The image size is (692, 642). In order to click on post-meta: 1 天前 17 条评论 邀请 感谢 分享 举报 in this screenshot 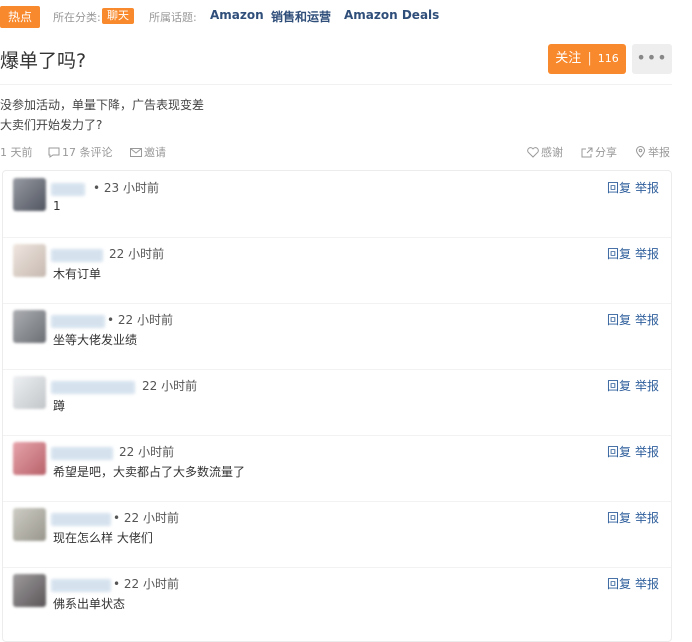, I will do `click(340, 152)`.